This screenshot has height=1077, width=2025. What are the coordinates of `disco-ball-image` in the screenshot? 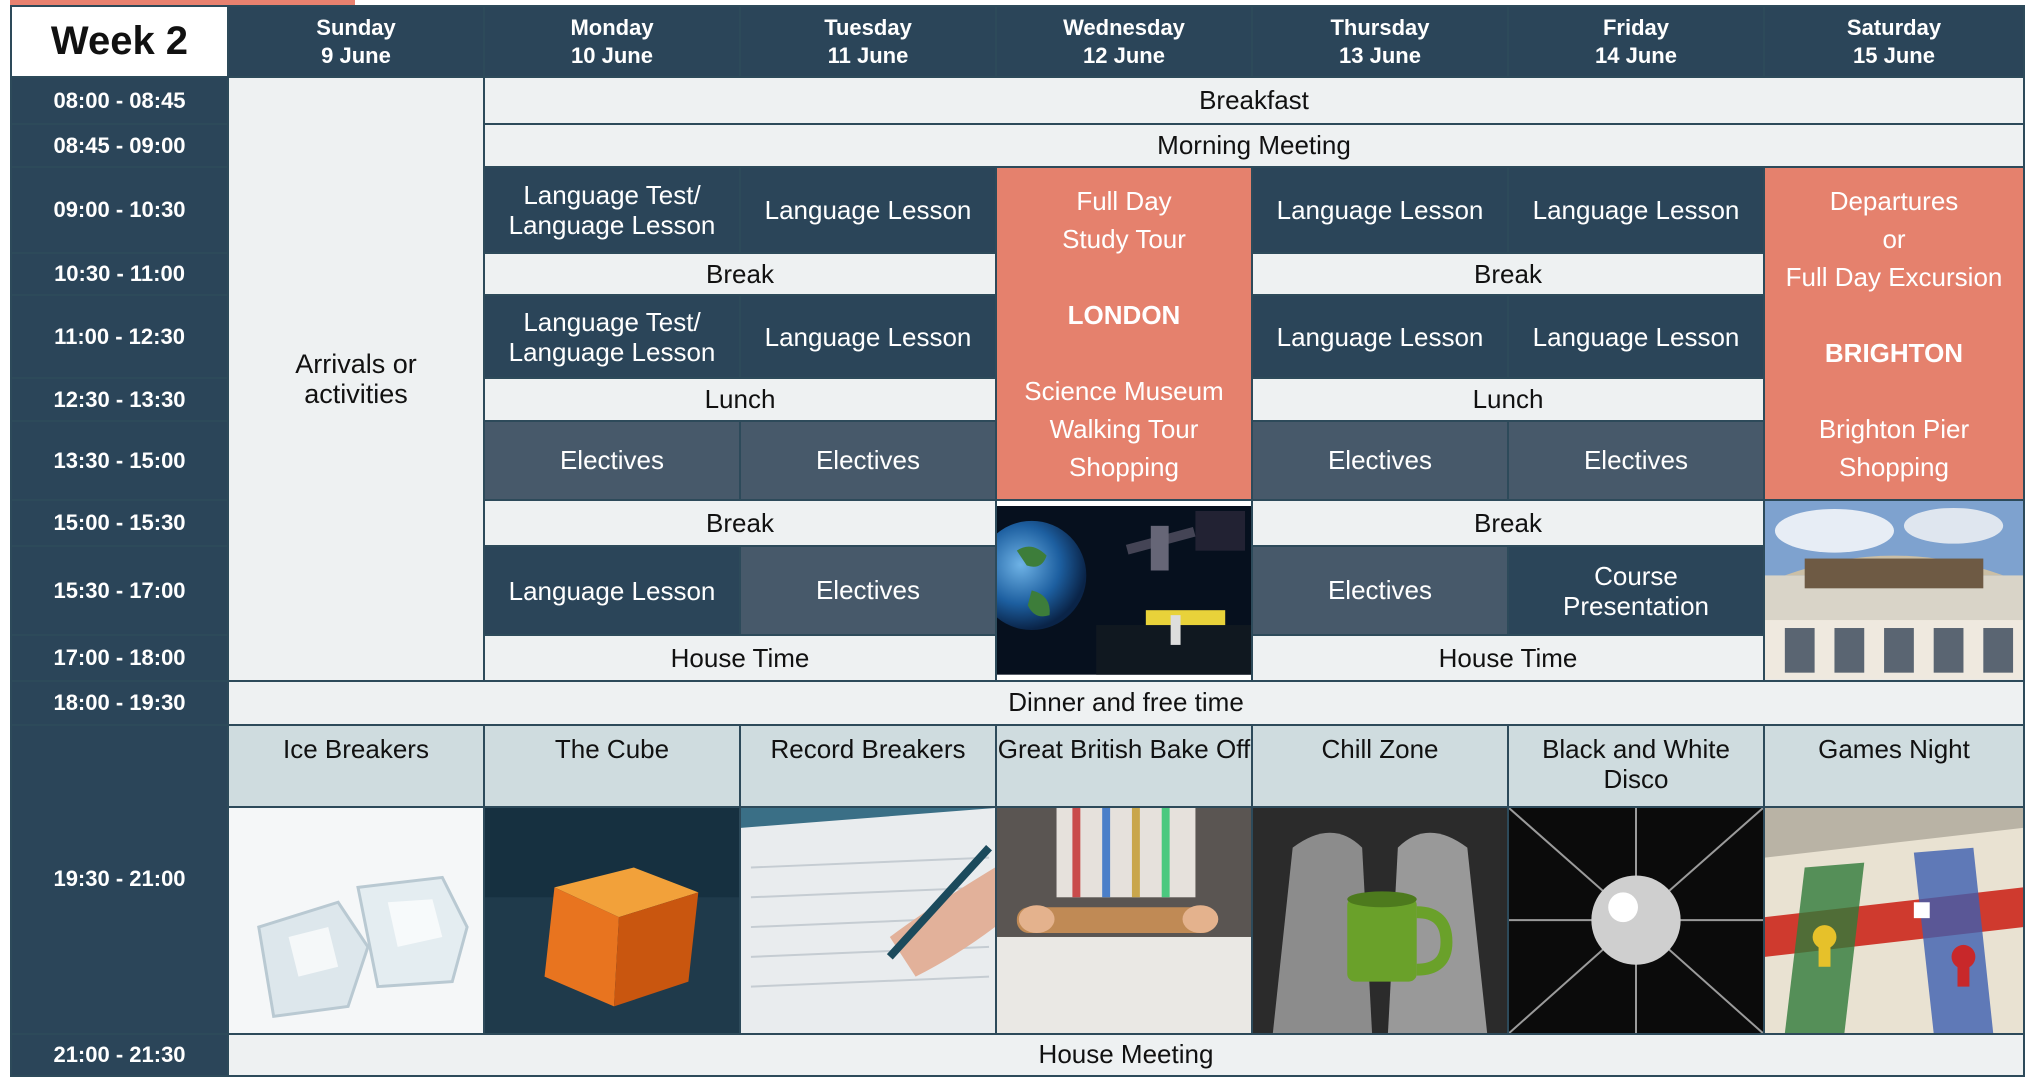 It's located at (1636, 920).